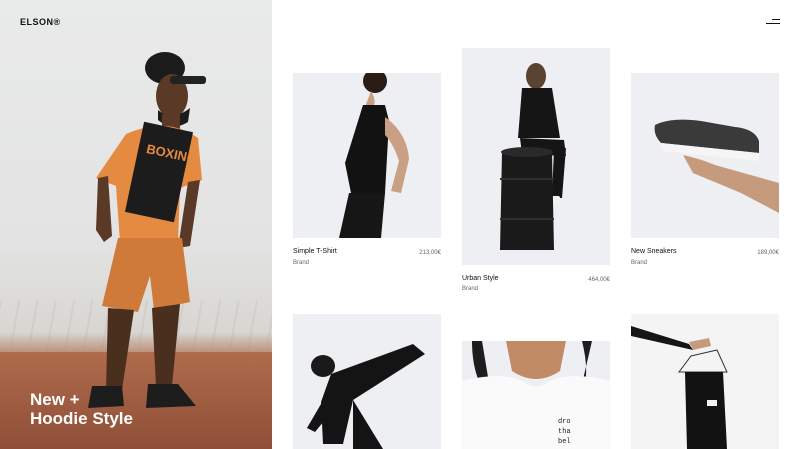  What do you see at coordinates (315, 251) in the screenshot?
I see `product-name: Simple T-Shirt` at bounding box center [315, 251].